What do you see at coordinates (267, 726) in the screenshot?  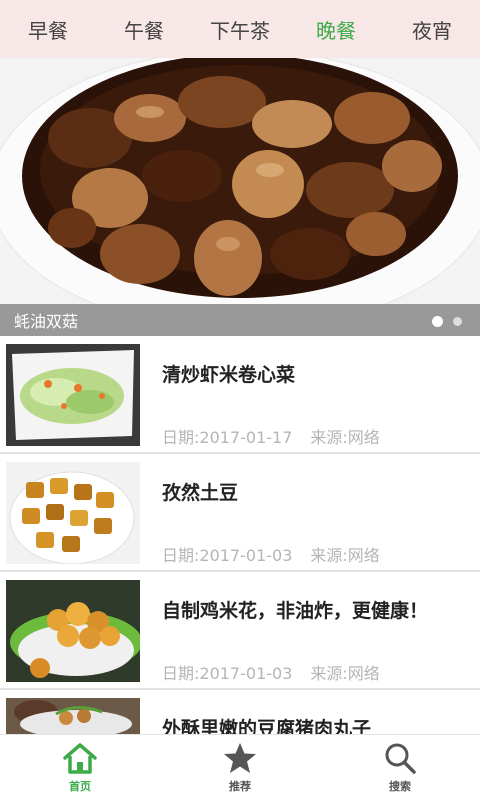 I see `recipe-title: 外酥里嫩的豆腐猪肉丸子` at bounding box center [267, 726].